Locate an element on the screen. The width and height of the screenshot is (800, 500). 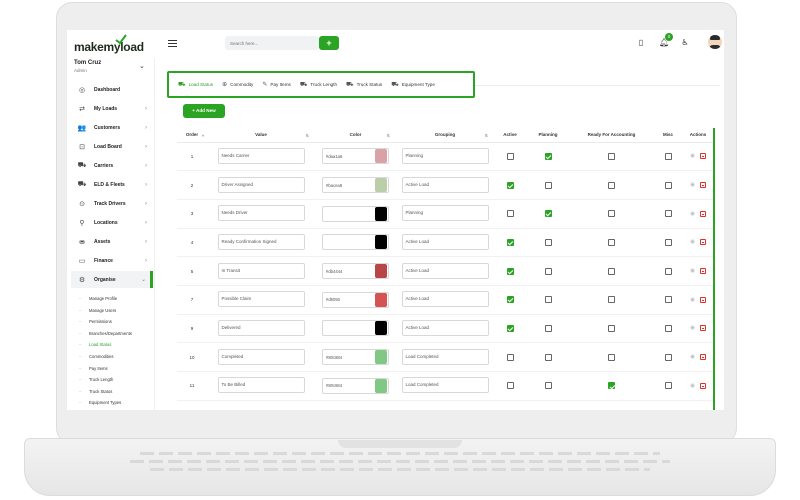
sidebar-item-track-drivers: ⊙ Track Drivers › is located at coordinates (112, 203).